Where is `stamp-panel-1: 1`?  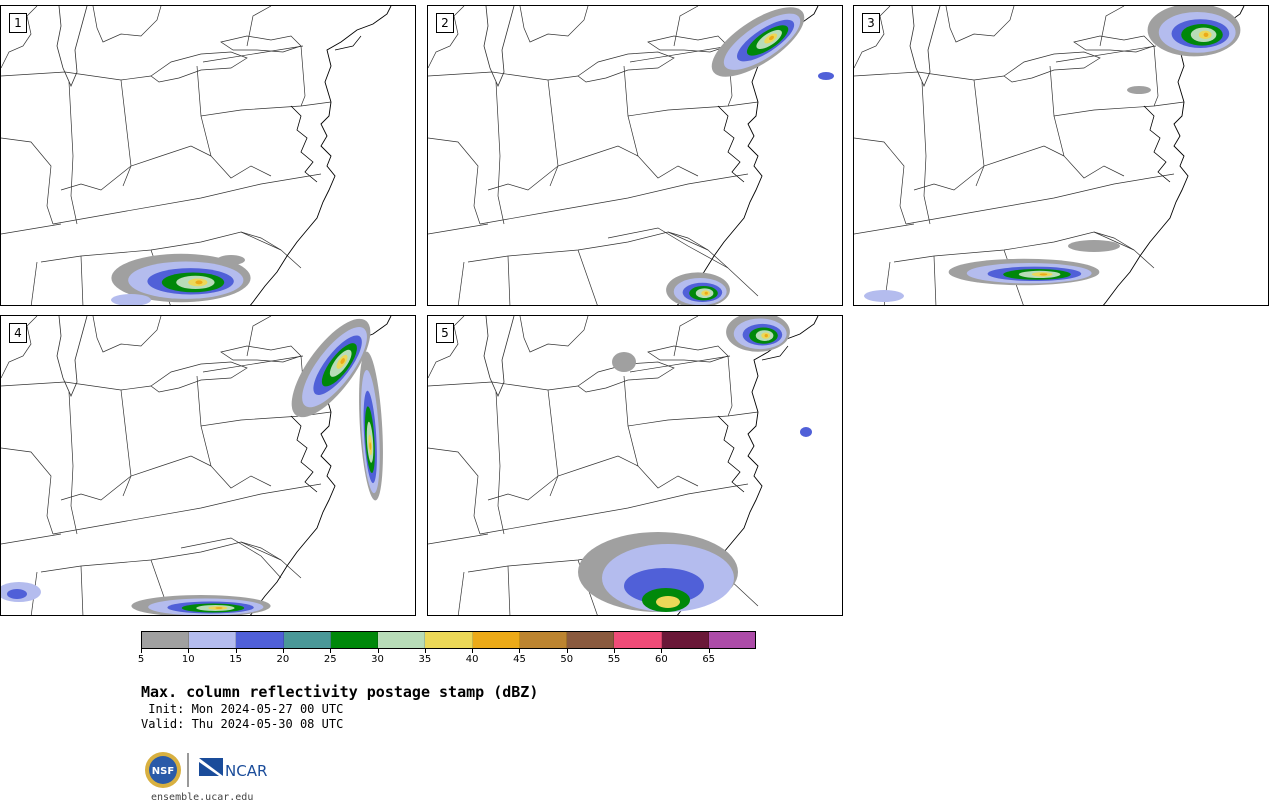 stamp-panel-1: 1 is located at coordinates (208, 155).